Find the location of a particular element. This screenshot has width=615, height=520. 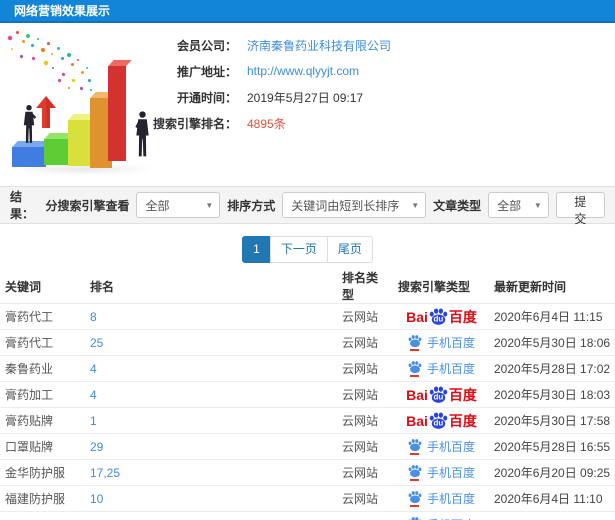

engine-filter-label: 分搜索引擎查看 is located at coordinates (87, 205).